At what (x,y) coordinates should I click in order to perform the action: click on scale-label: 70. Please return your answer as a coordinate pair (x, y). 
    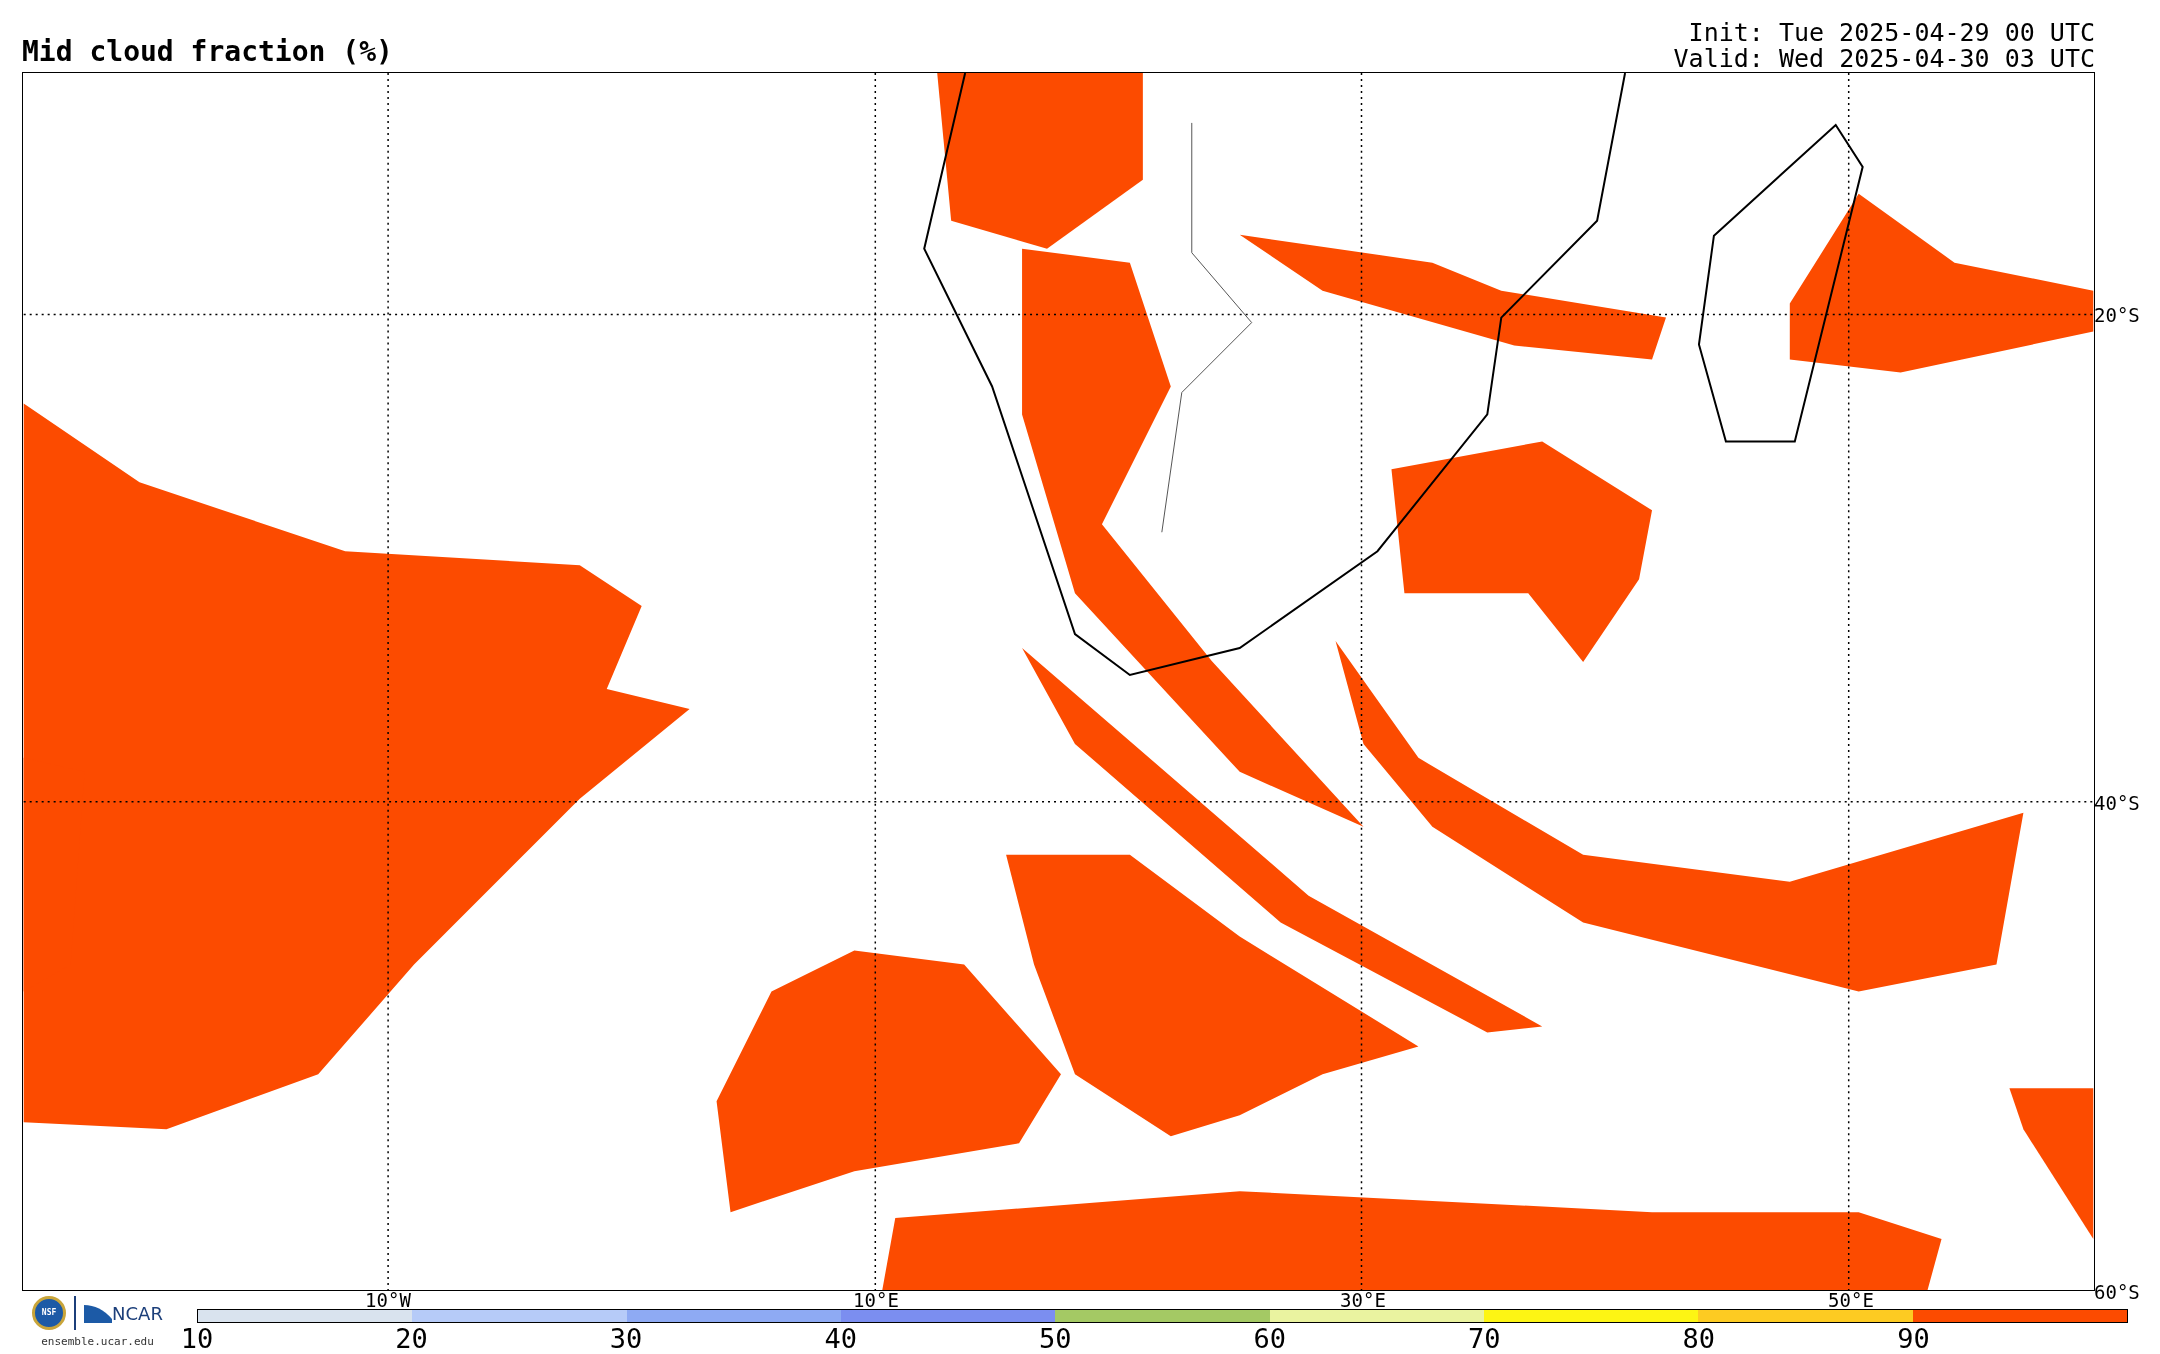
    Looking at the image, I should click on (1484, 1338).